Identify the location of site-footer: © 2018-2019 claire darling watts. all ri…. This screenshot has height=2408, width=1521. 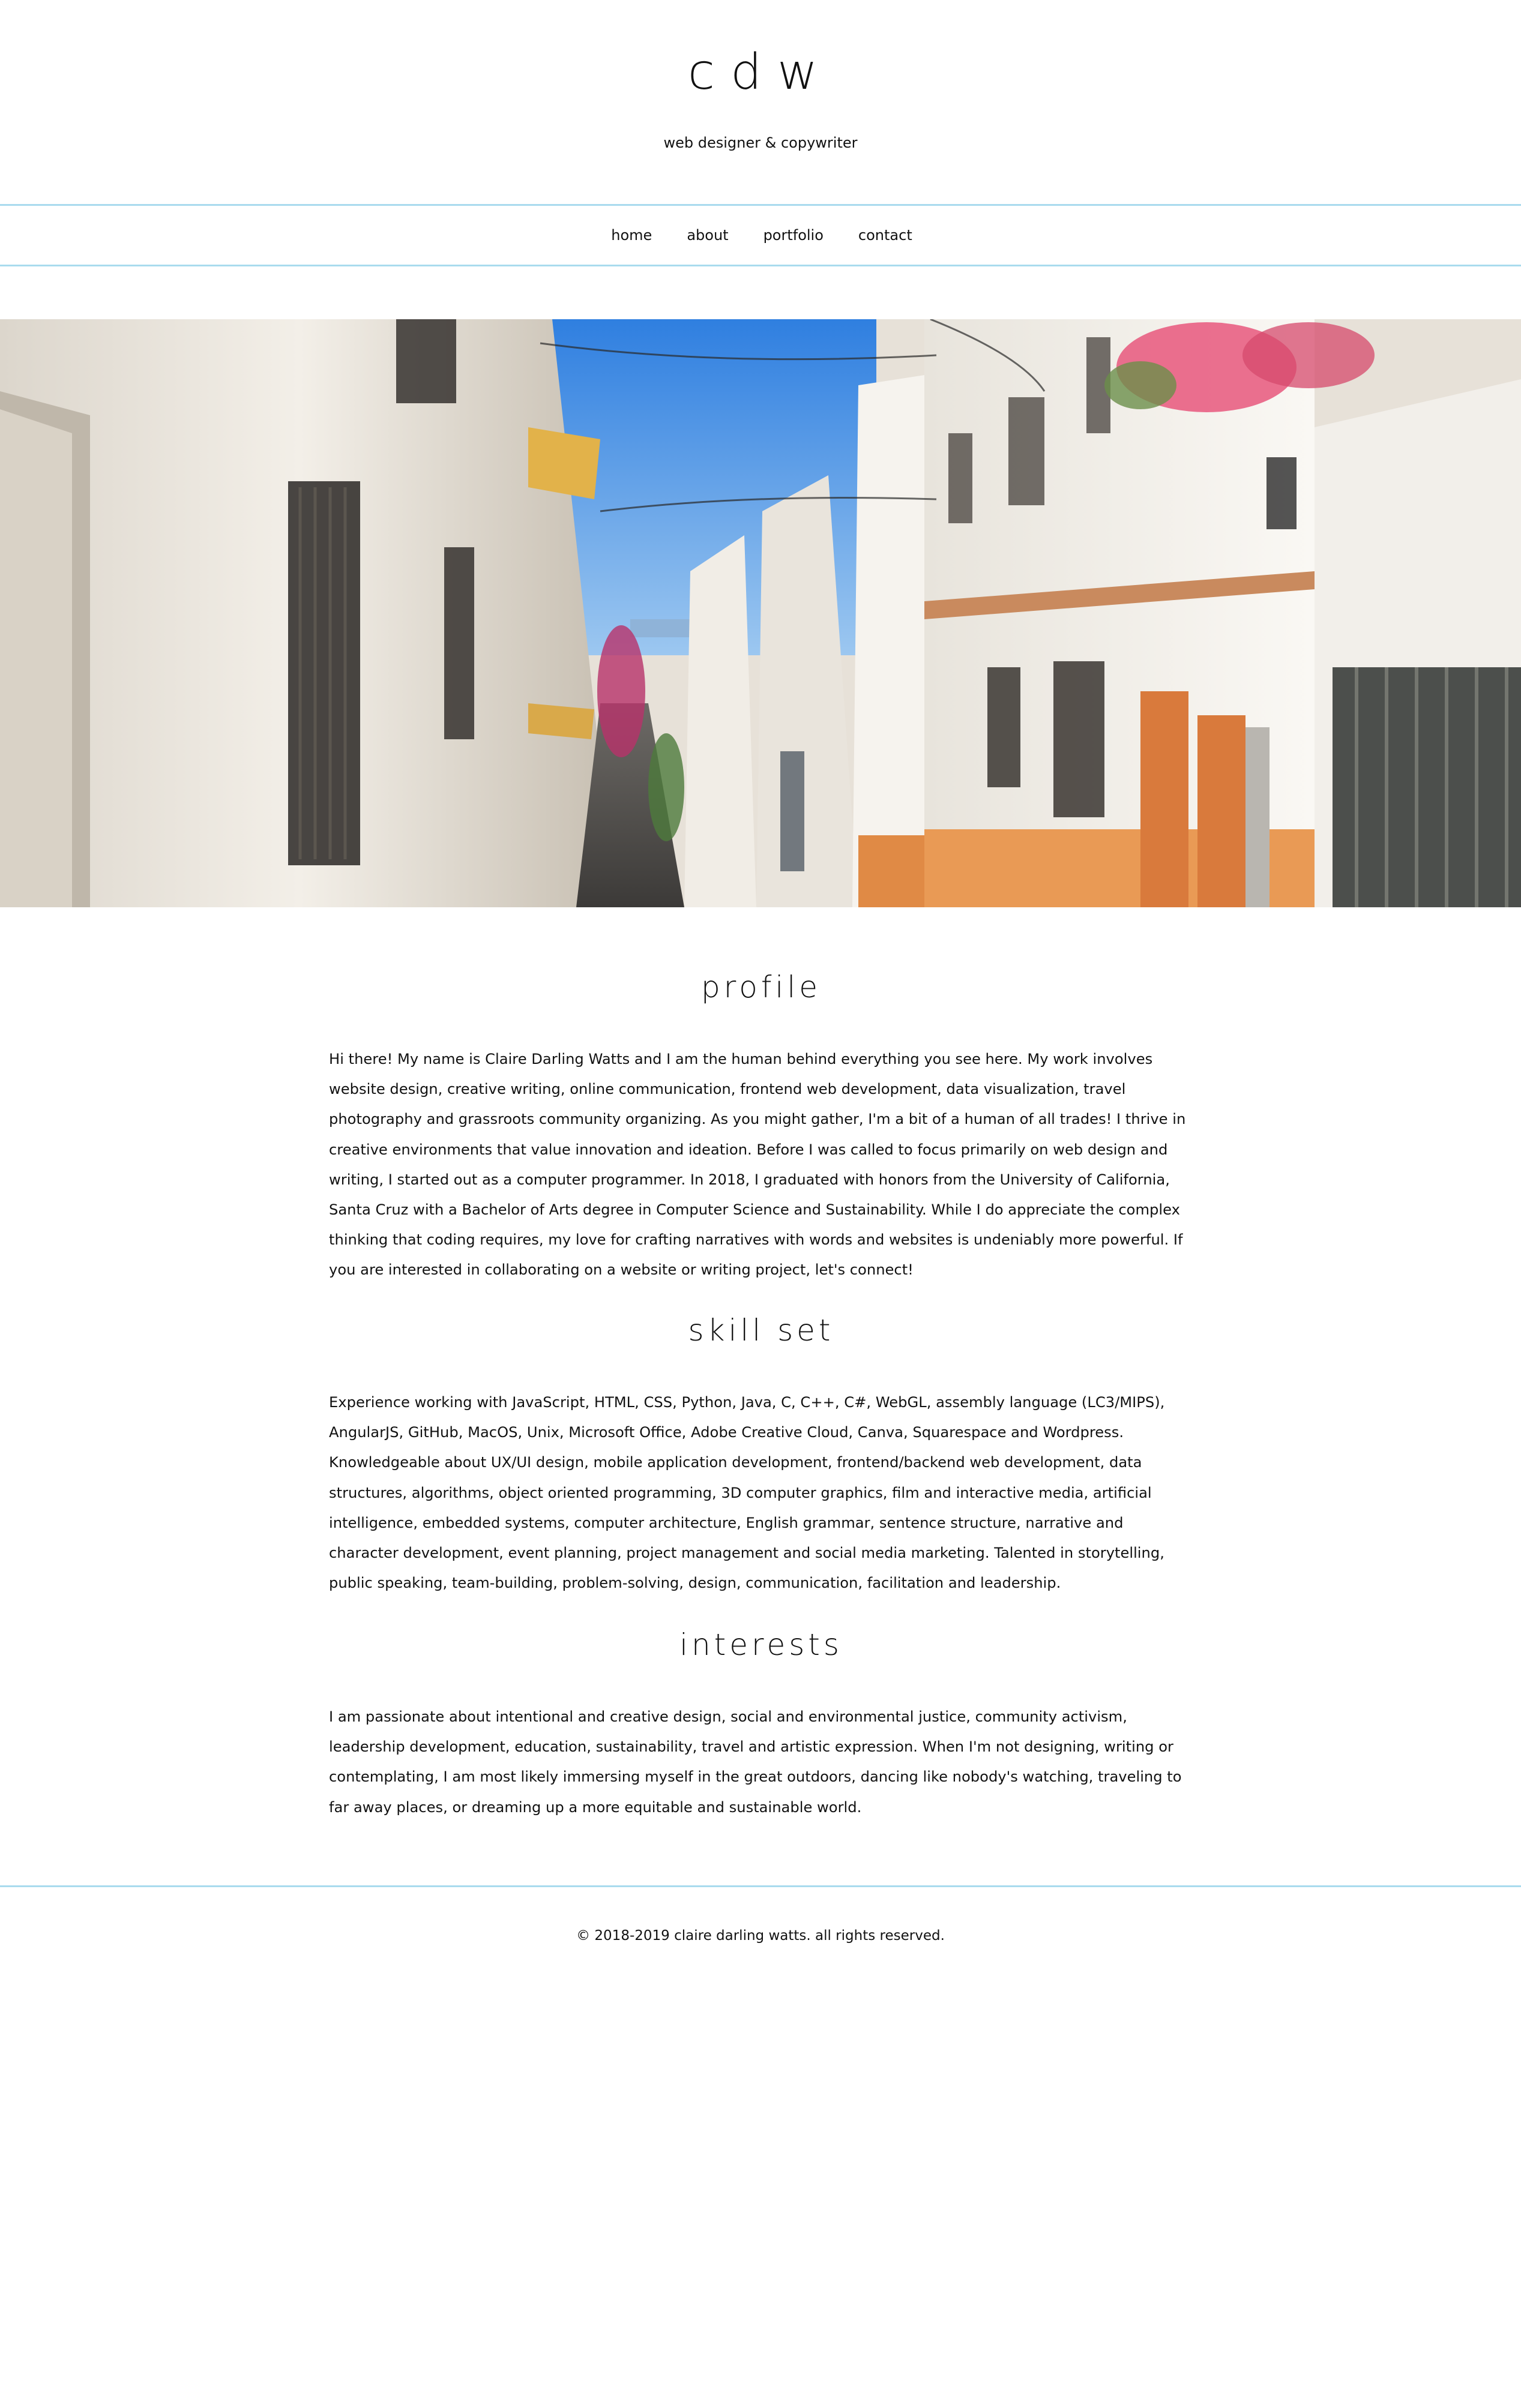
(760, 1928).